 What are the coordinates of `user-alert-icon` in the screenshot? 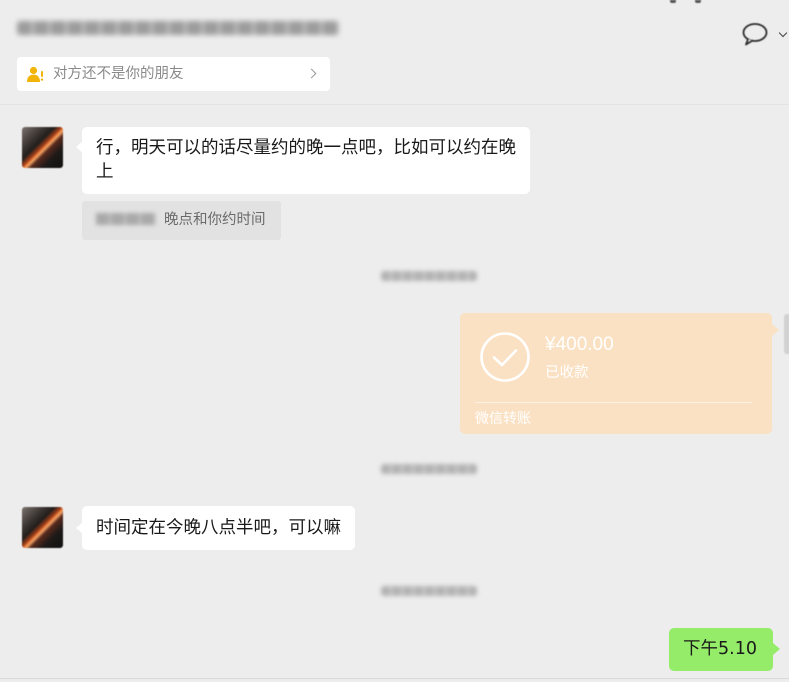 It's located at (35, 74).